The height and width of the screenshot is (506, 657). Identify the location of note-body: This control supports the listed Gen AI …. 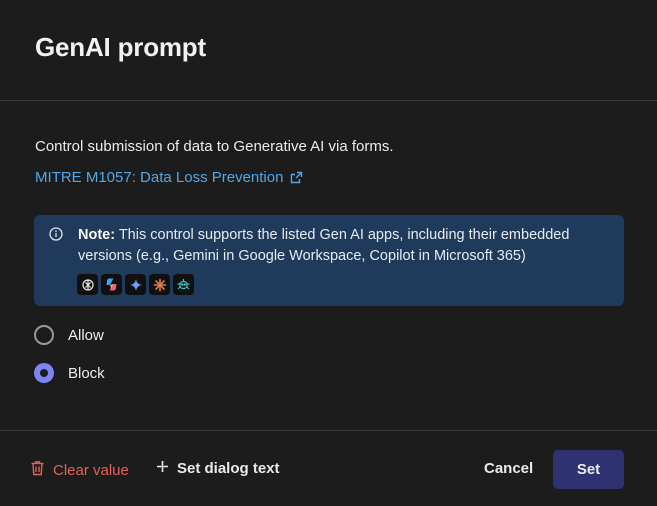
(324, 245).